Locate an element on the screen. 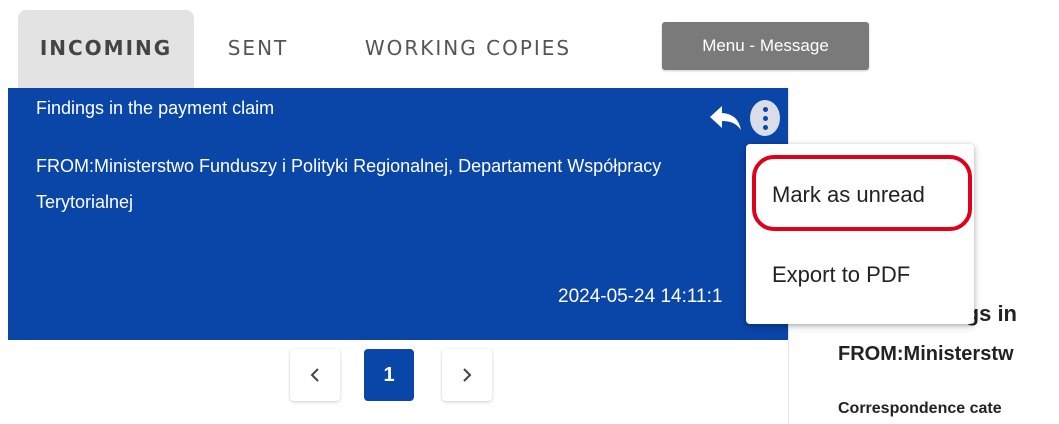  detail-from: FROM:Ministerstw is located at coordinates (926, 354).